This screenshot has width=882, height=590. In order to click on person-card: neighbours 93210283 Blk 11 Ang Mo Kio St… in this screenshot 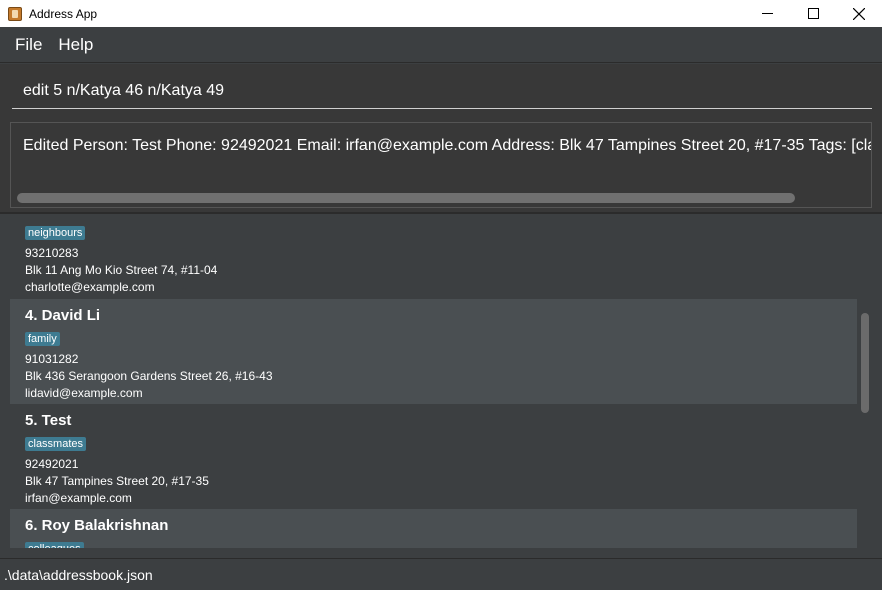, I will do `click(433, 262)`.